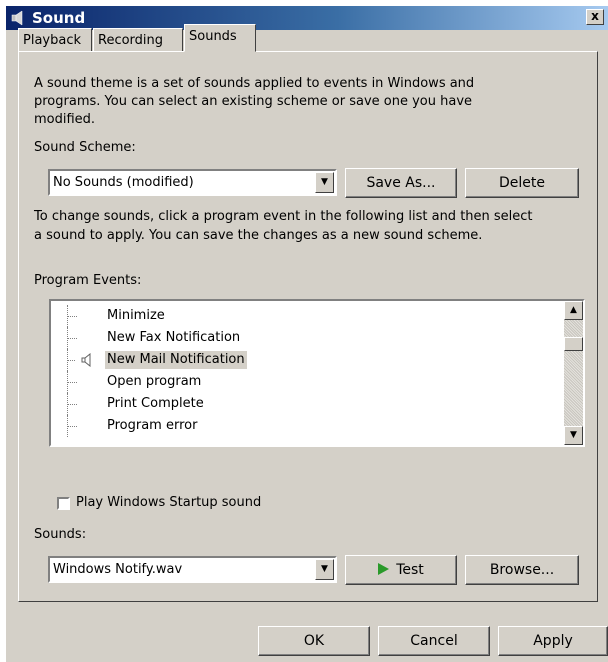  What do you see at coordinates (553, 641) in the screenshot?
I see `apply-button: Apply` at bounding box center [553, 641].